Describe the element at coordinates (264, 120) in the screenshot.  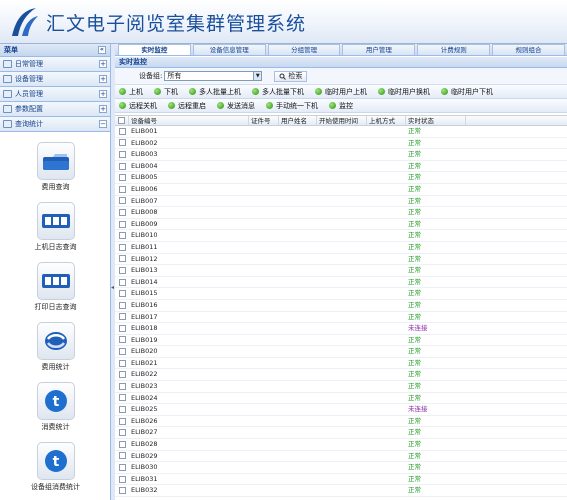
I see `column-header: 证件号` at that location.